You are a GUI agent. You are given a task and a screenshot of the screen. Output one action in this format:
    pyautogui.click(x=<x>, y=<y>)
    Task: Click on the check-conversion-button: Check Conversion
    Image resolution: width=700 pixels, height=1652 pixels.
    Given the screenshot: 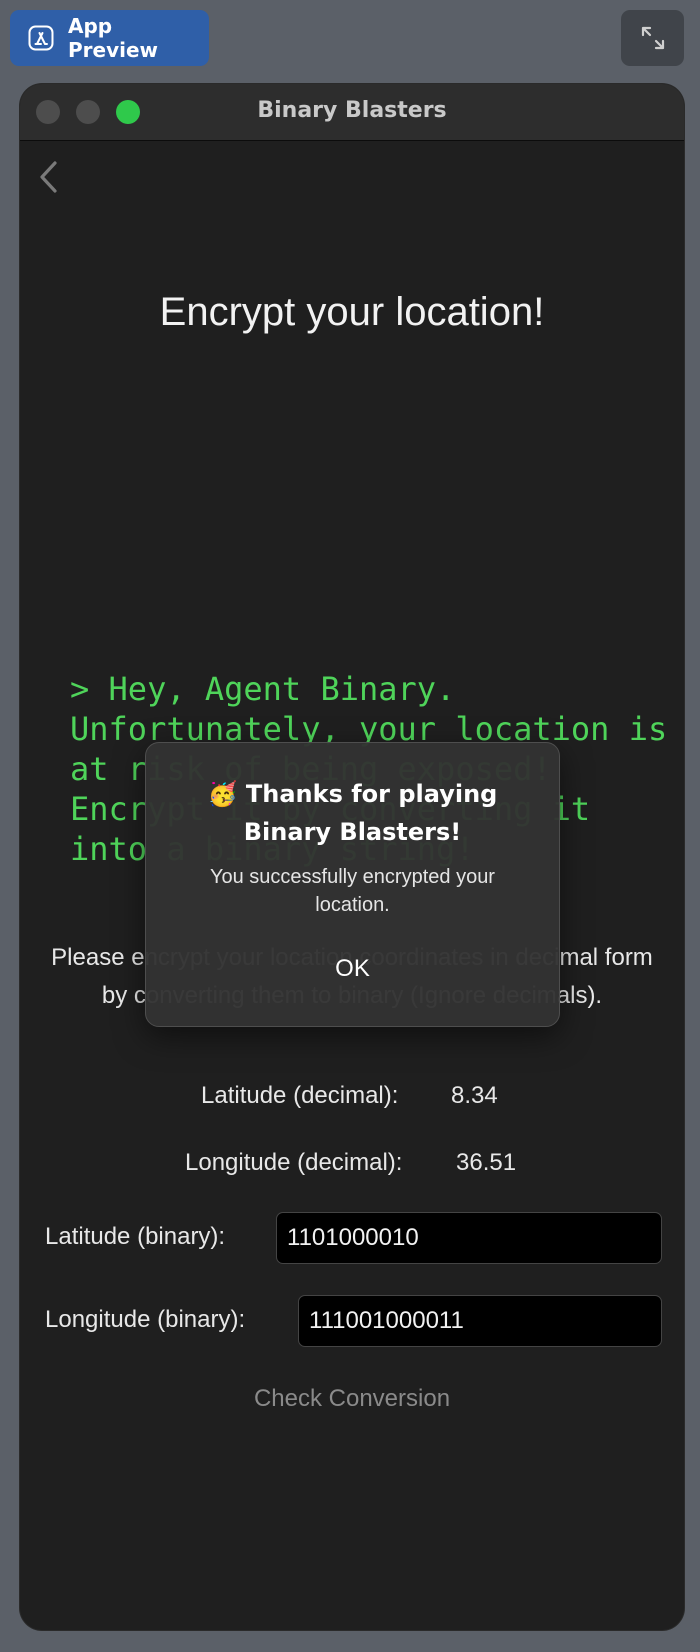 What is the action you would take?
    pyautogui.click(x=352, y=1399)
    